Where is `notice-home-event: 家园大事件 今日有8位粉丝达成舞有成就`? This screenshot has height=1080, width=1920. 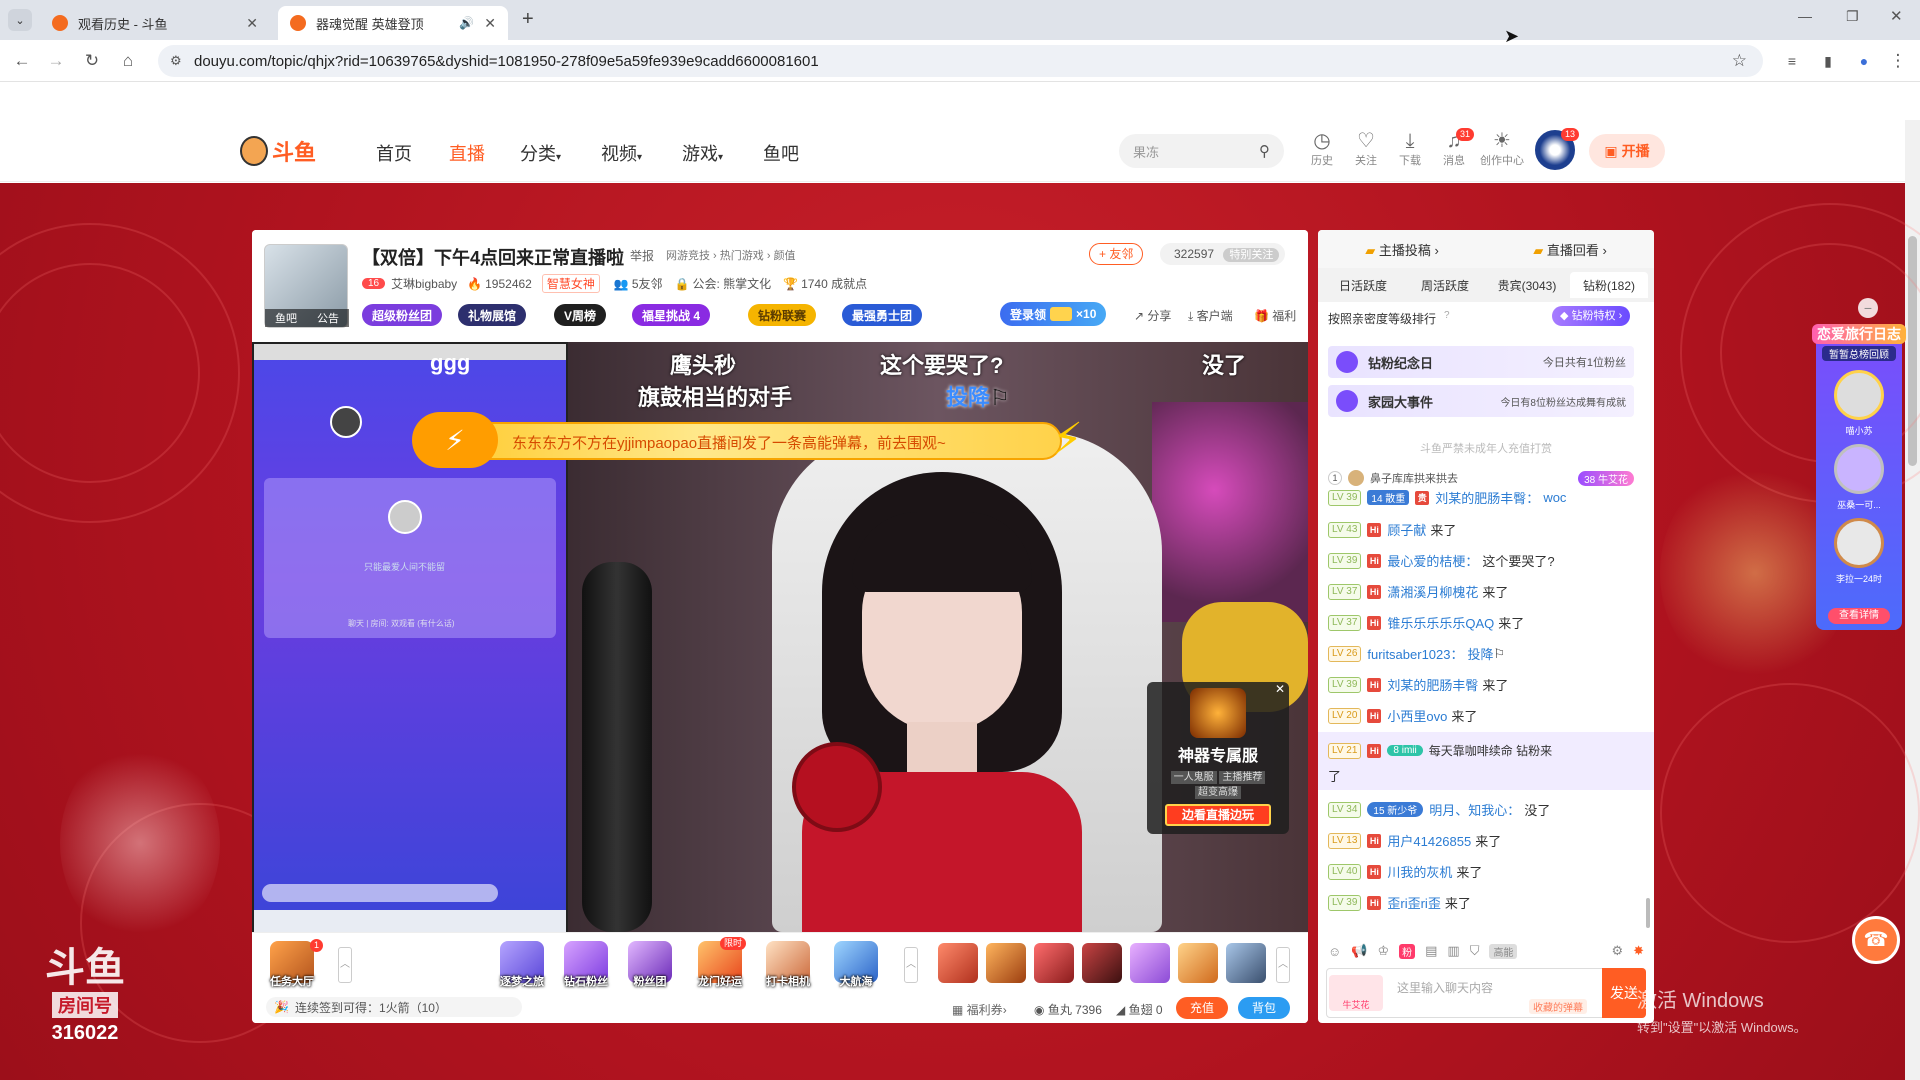 notice-home-event: 家园大事件 今日有8位粉丝达成舞有成就 is located at coordinates (1481, 401).